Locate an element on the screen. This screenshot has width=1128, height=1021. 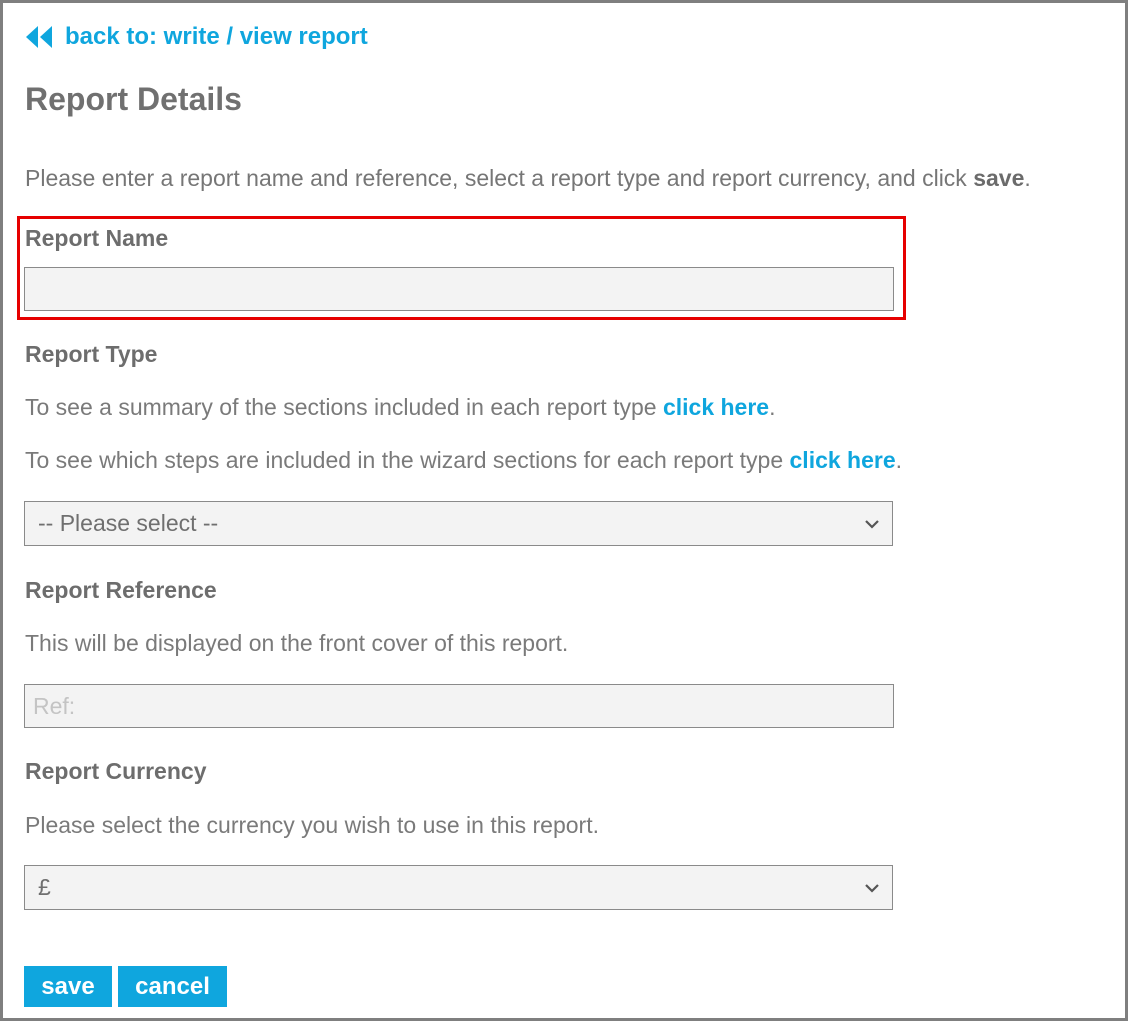
back-link-label: back to: write / view report is located at coordinates (216, 36).